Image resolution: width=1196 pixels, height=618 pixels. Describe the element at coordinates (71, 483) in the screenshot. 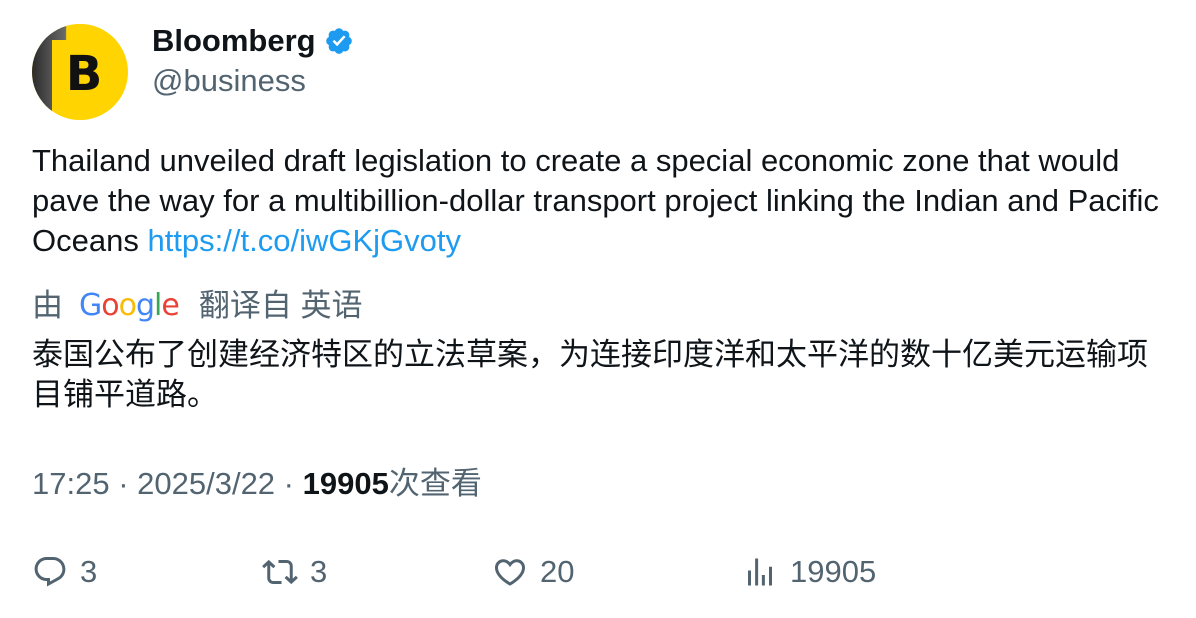

I see `tweet-time: 17:25` at that location.